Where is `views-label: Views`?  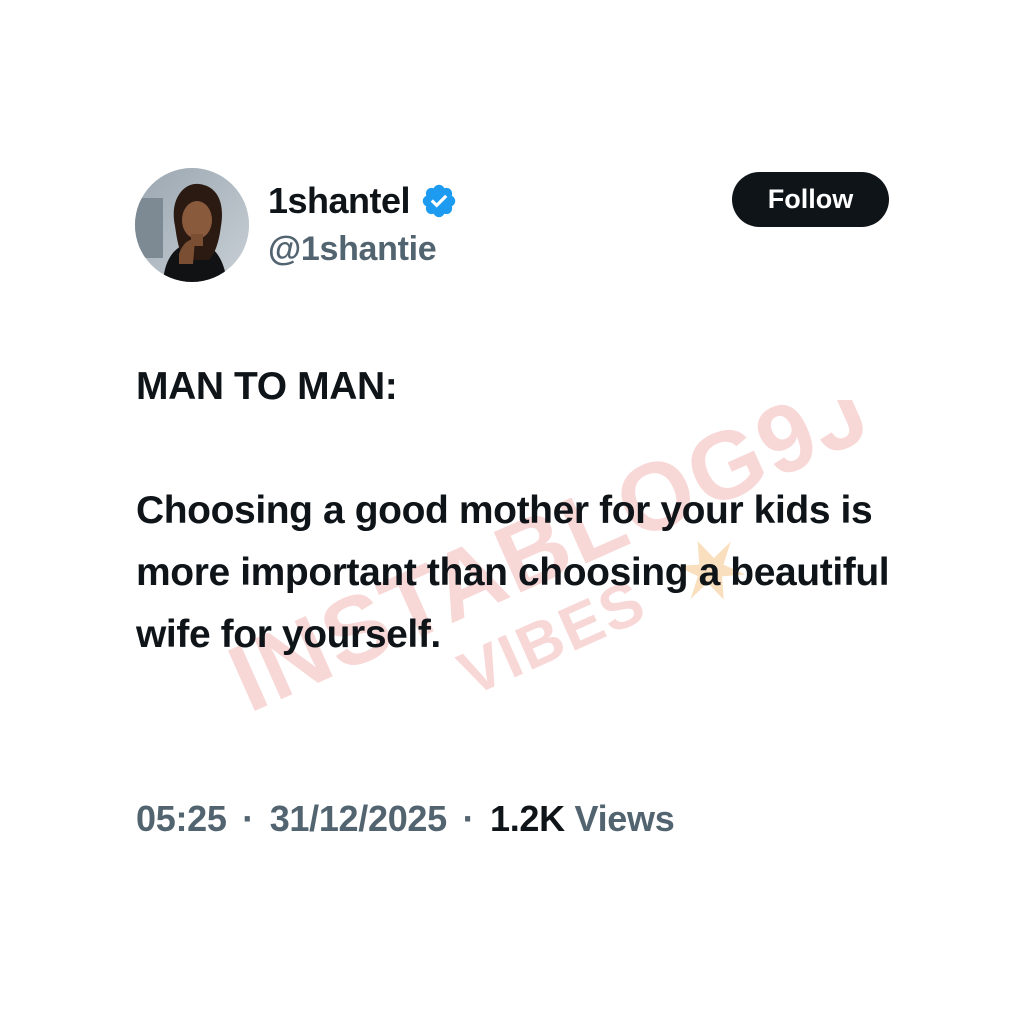
views-label: Views is located at coordinates (624, 818).